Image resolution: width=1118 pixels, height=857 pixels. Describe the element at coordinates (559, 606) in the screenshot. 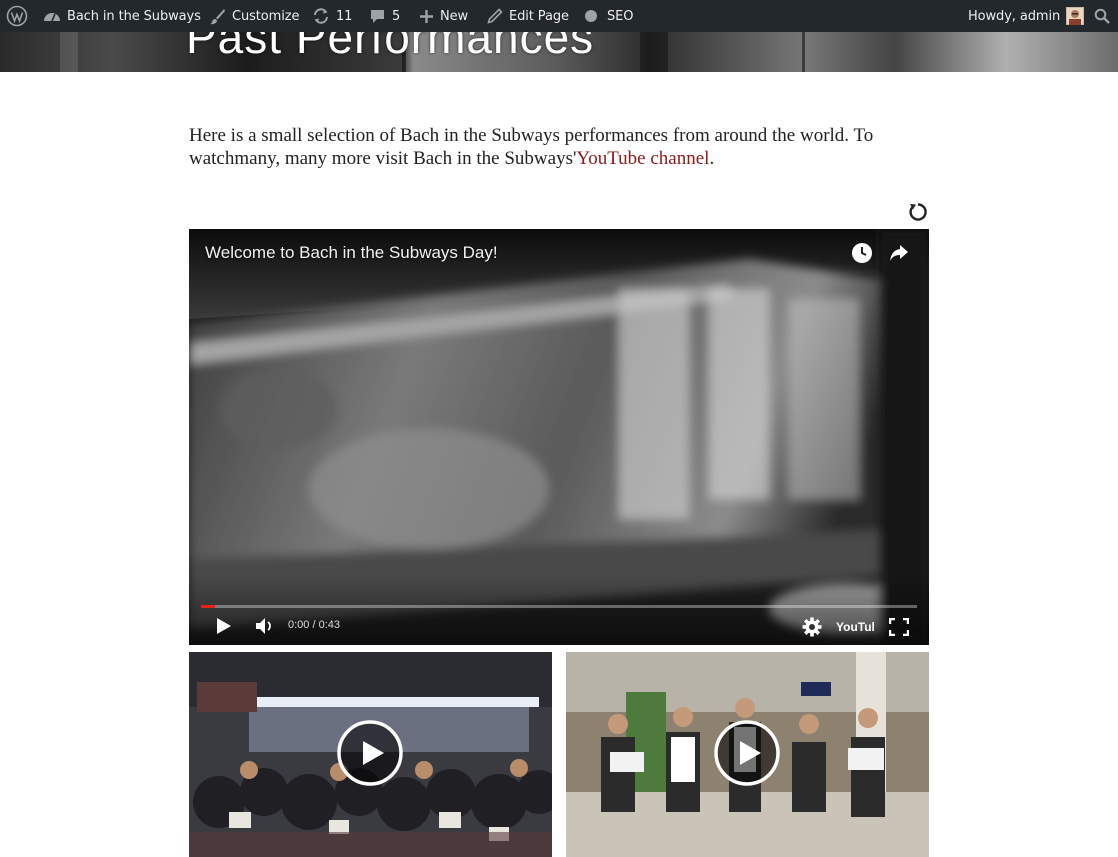

I see `progress-bar` at that location.